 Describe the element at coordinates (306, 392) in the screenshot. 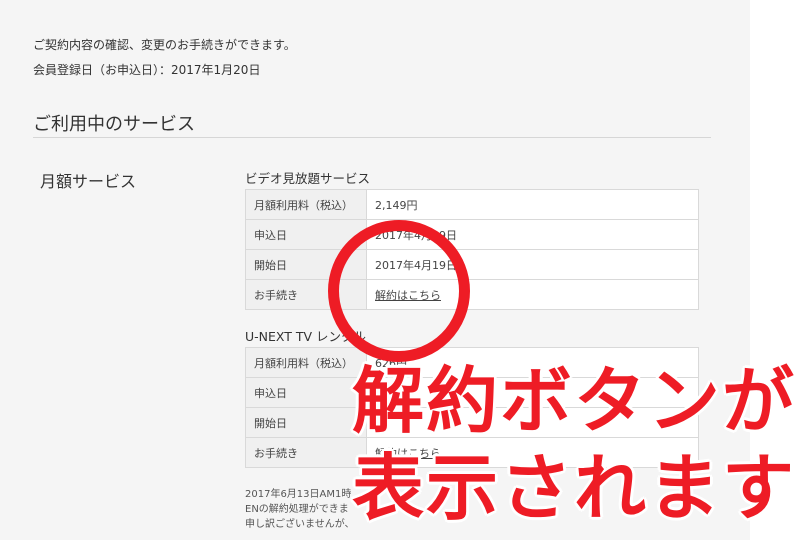

I see `row-label: 申込日` at that location.